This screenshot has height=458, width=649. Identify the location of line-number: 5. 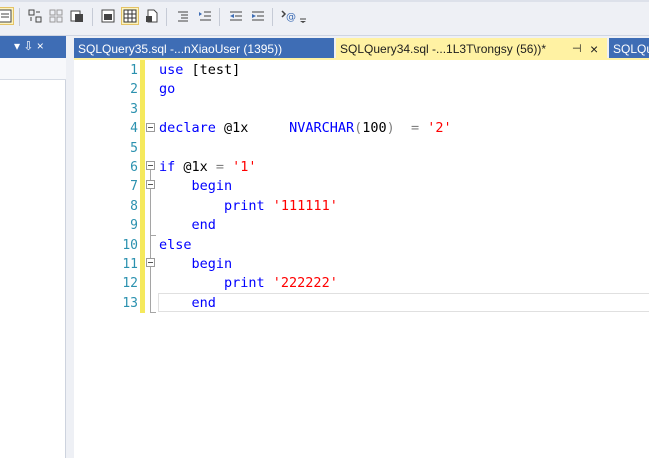
(134, 148).